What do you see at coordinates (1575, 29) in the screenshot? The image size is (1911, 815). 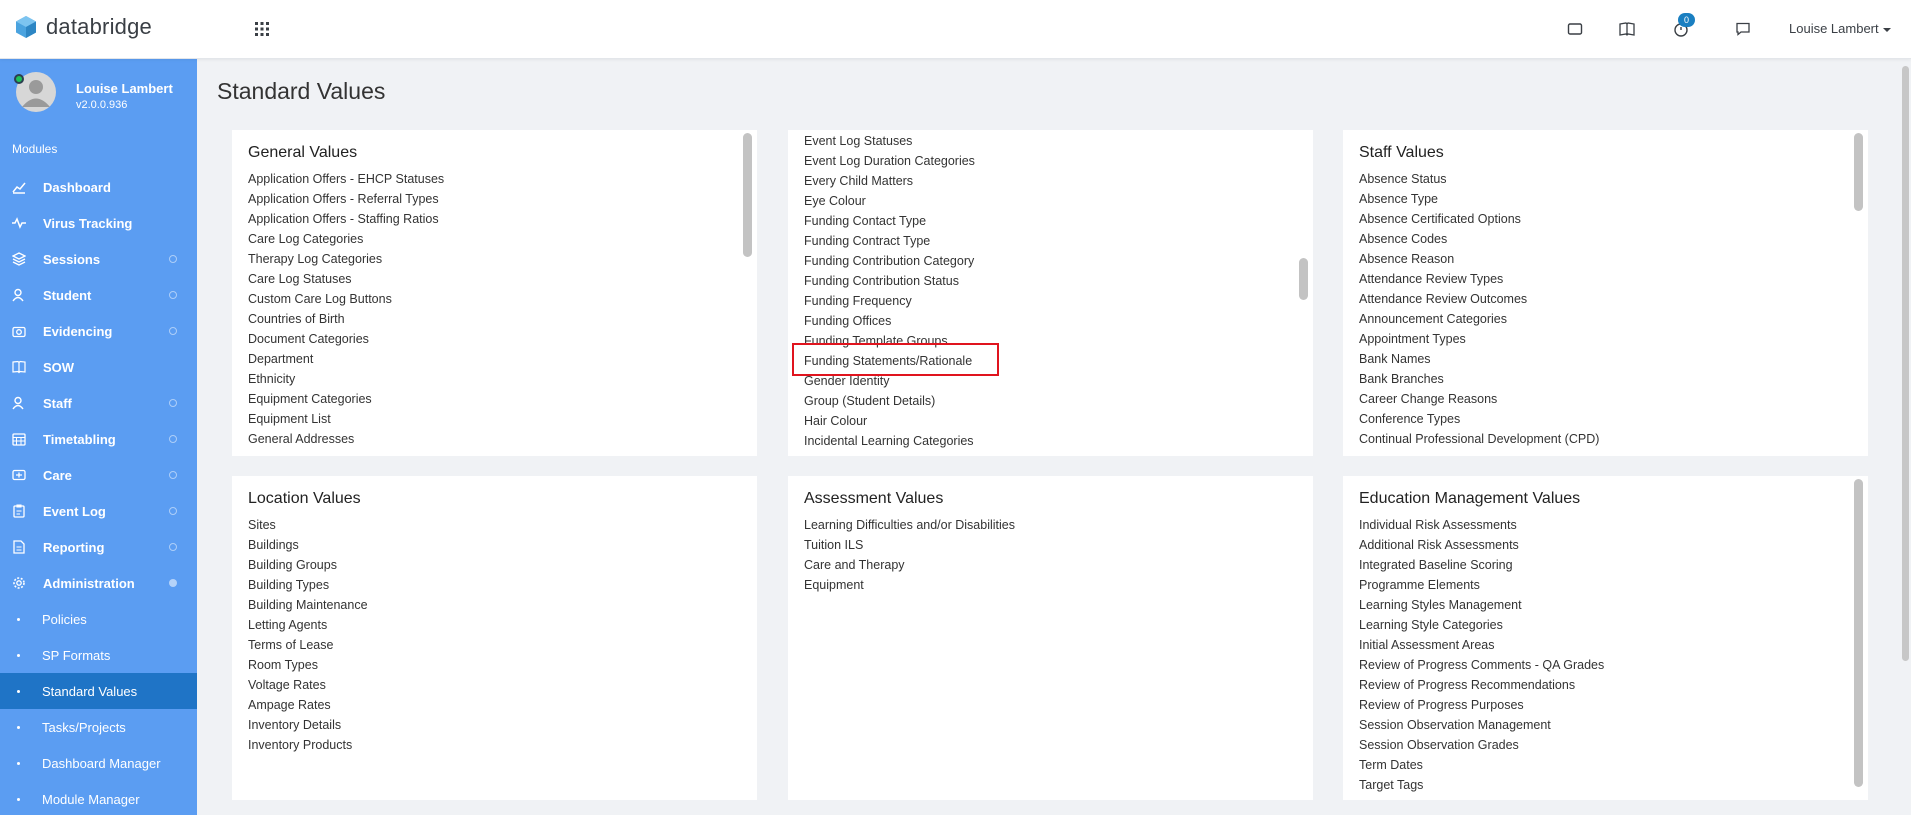 I see `tablet-icon` at bounding box center [1575, 29].